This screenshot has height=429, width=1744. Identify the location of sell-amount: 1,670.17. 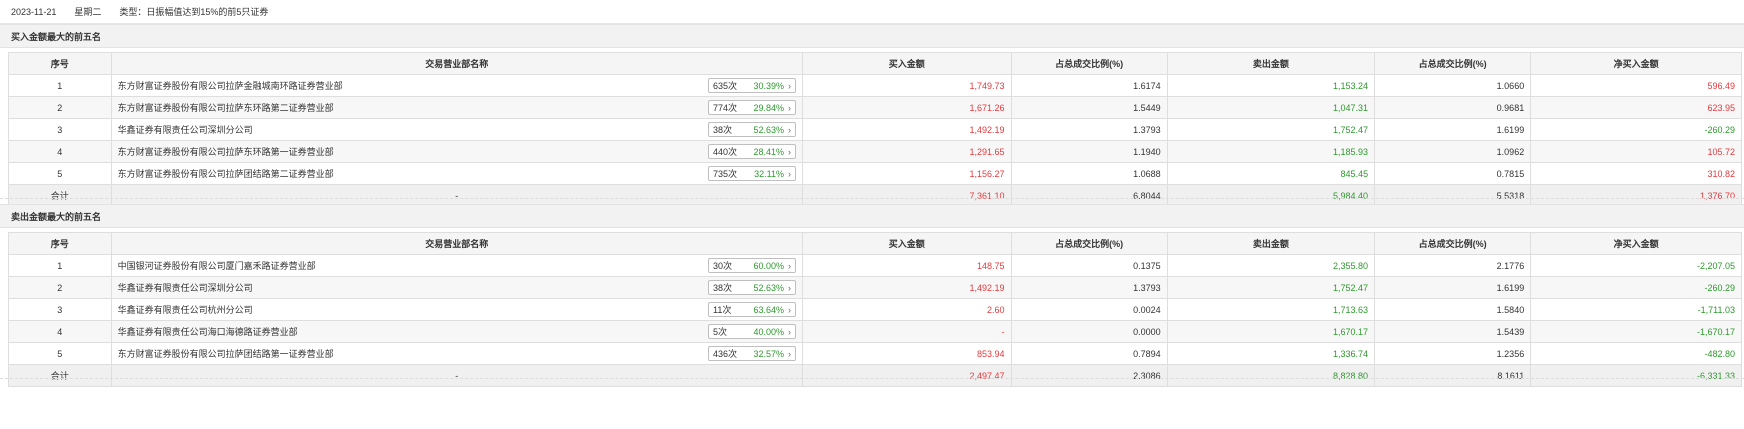
(1271, 331).